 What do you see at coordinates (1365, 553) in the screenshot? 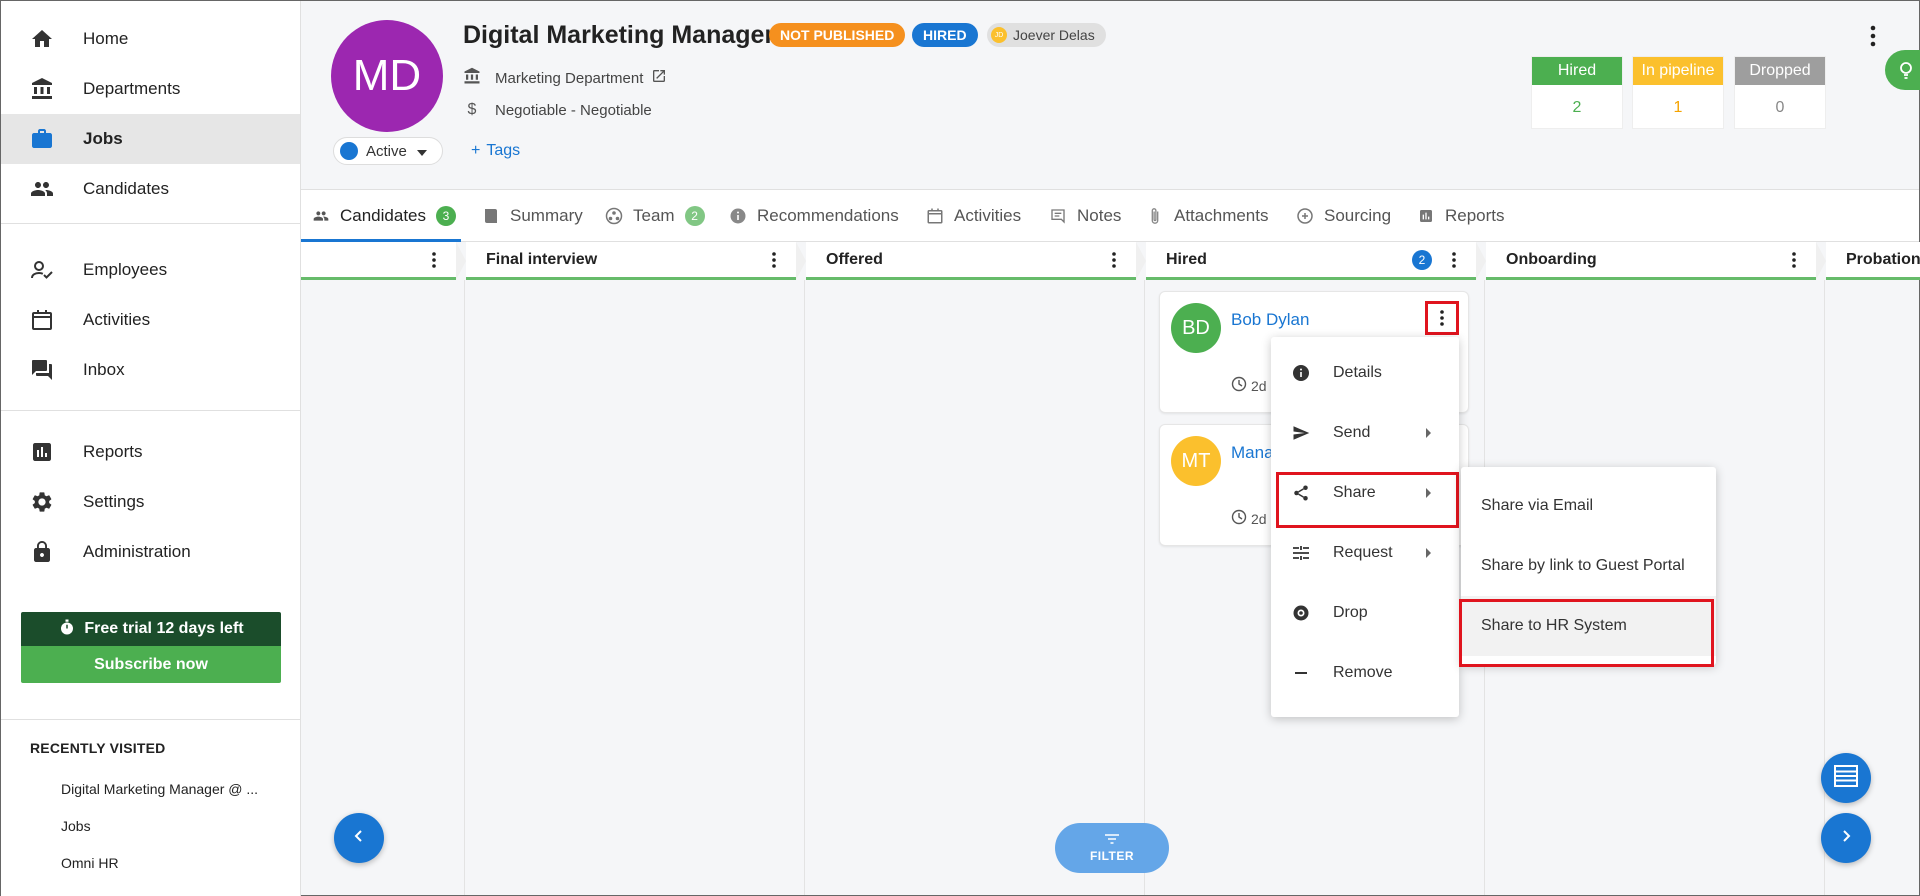
I see `menu-item-request: Request` at bounding box center [1365, 553].